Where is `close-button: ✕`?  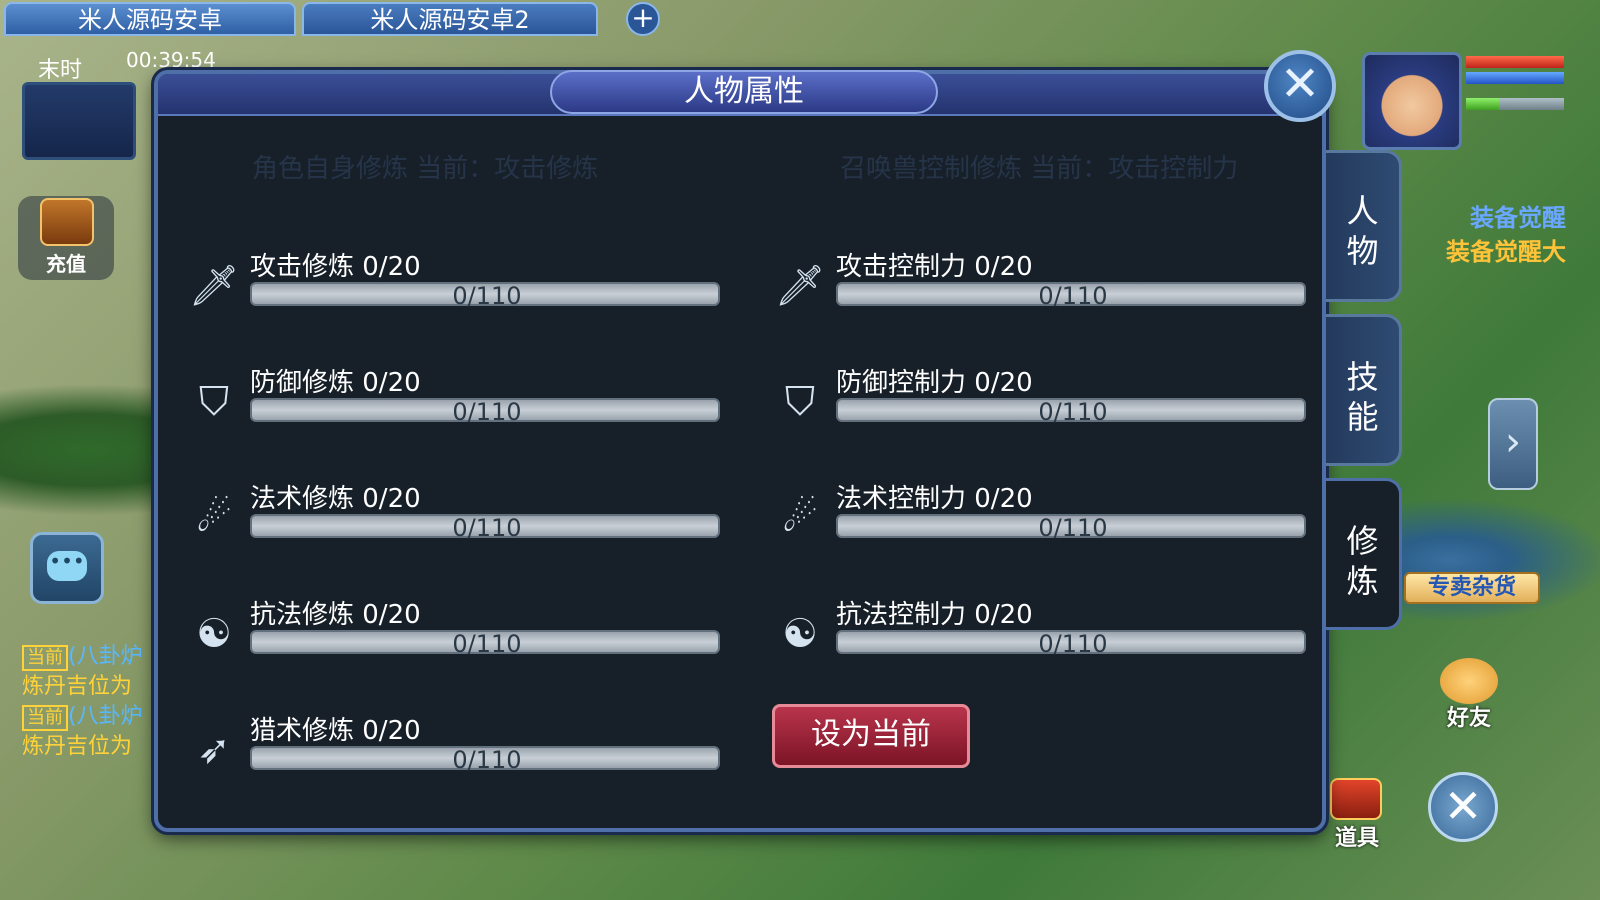
close-button: ✕ is located at coordinates (1300, 86).